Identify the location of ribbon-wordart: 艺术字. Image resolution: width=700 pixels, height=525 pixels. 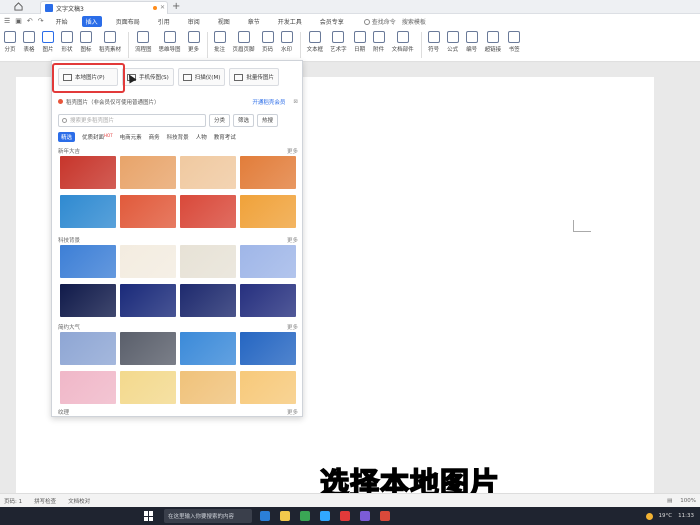
(338, 40).